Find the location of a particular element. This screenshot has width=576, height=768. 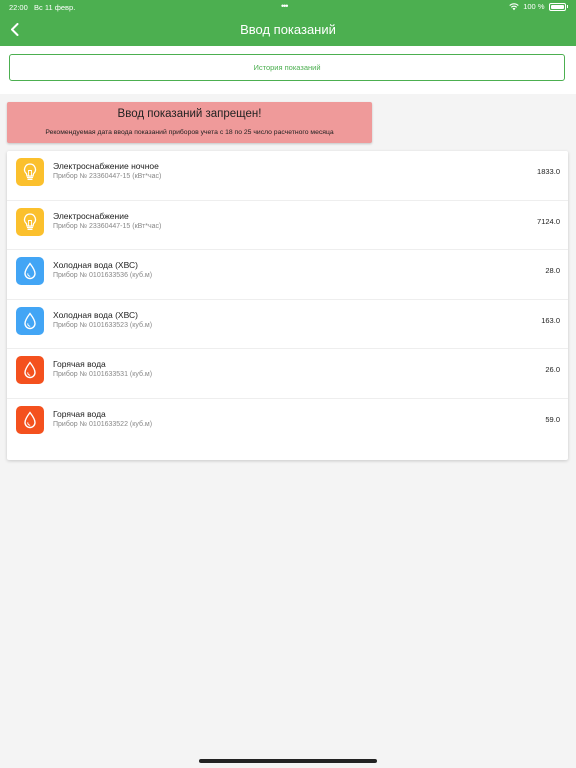

meter-device: Прибор № 0101633522 (куб.м) is located at coordinates (103, 424).